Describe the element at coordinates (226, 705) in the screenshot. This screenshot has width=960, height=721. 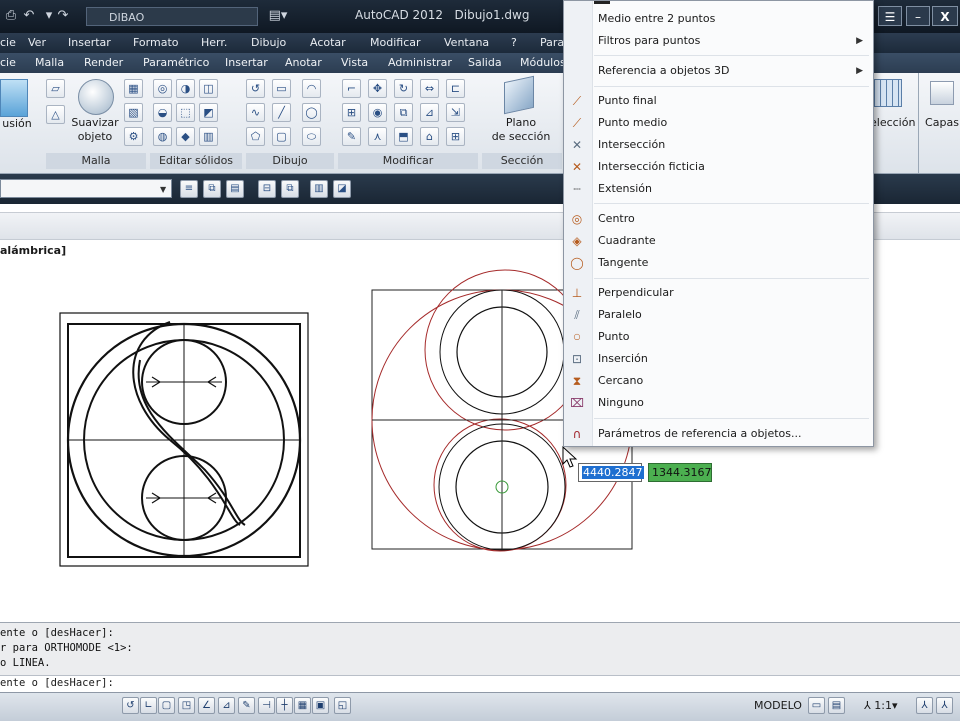
I see `ducs-icon: ⊿` at that location.